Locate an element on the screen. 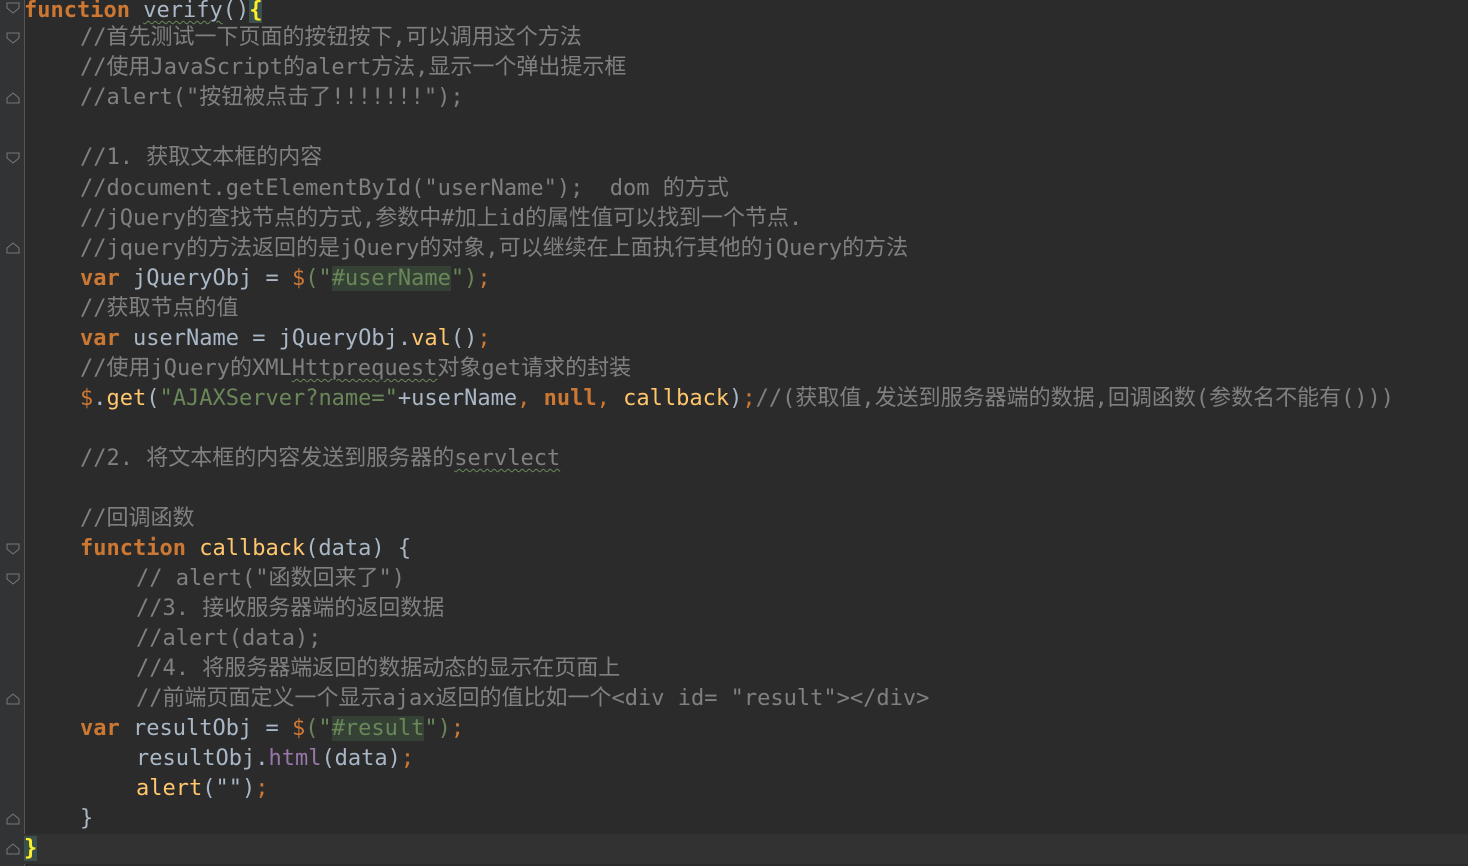 The width and height of the screenshot is (1468, 866). comment-typo: Httprequest is located at coordinates (364, 368).